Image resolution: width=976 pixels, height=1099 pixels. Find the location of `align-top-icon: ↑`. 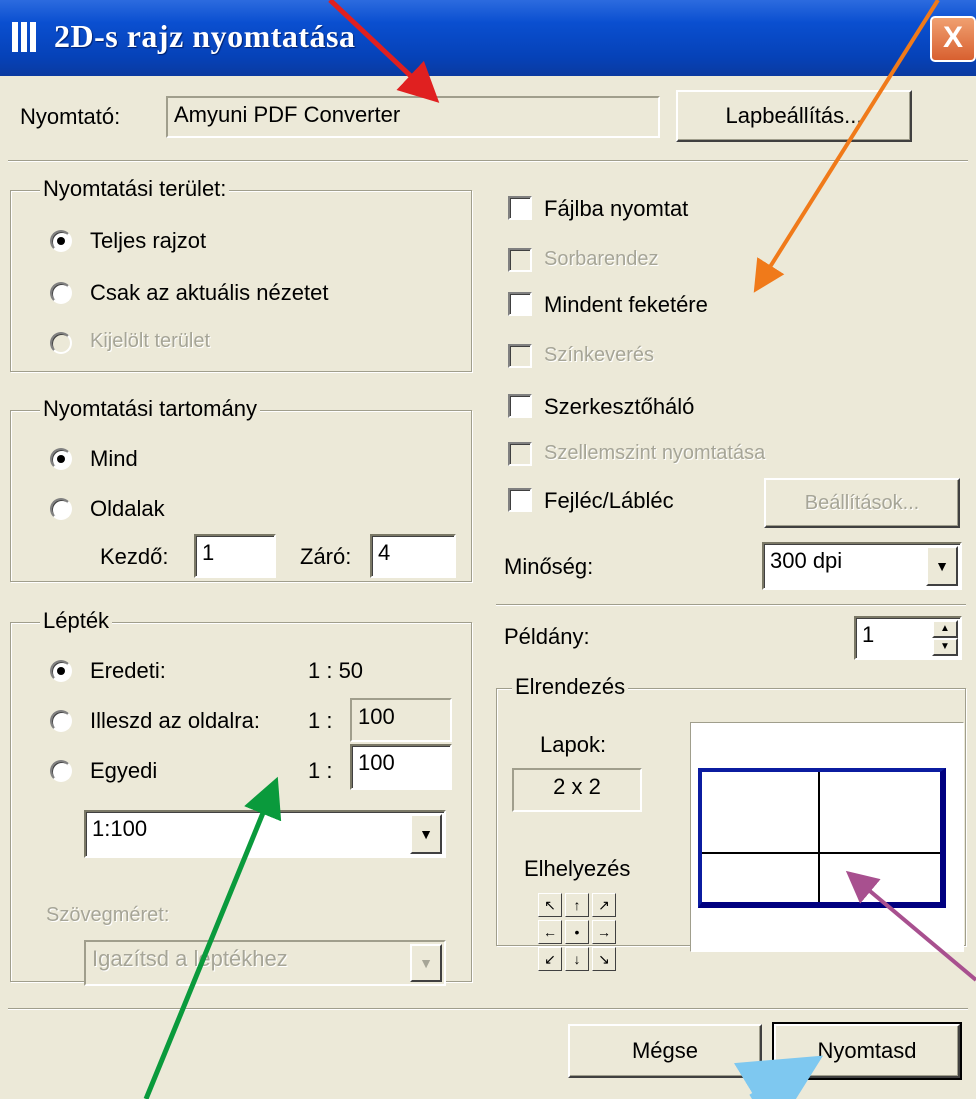

align-top-icon: ↑ is located at coordinates (577, 905).